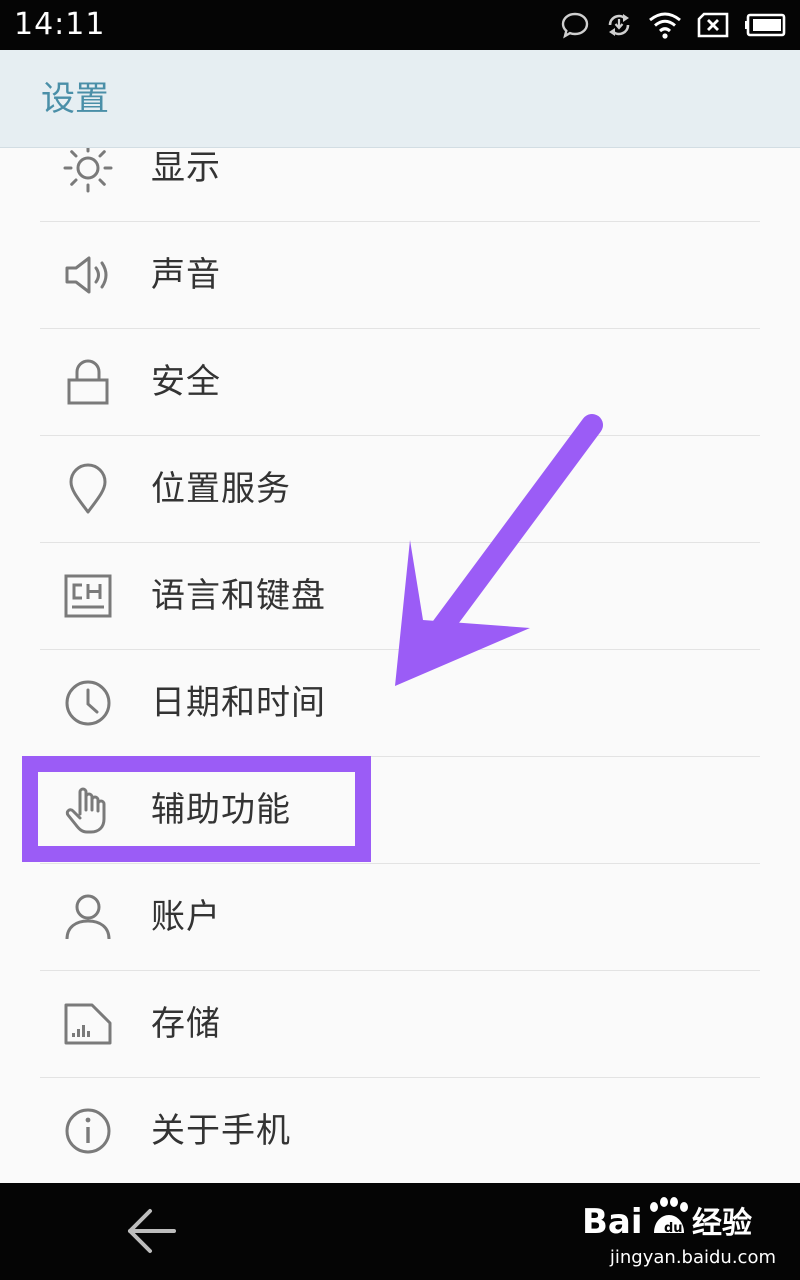  What do you see at coordinates (400, 275) in the screenshot?
I see `settings-item-sound: 声音` at bounding box center [400, 275].